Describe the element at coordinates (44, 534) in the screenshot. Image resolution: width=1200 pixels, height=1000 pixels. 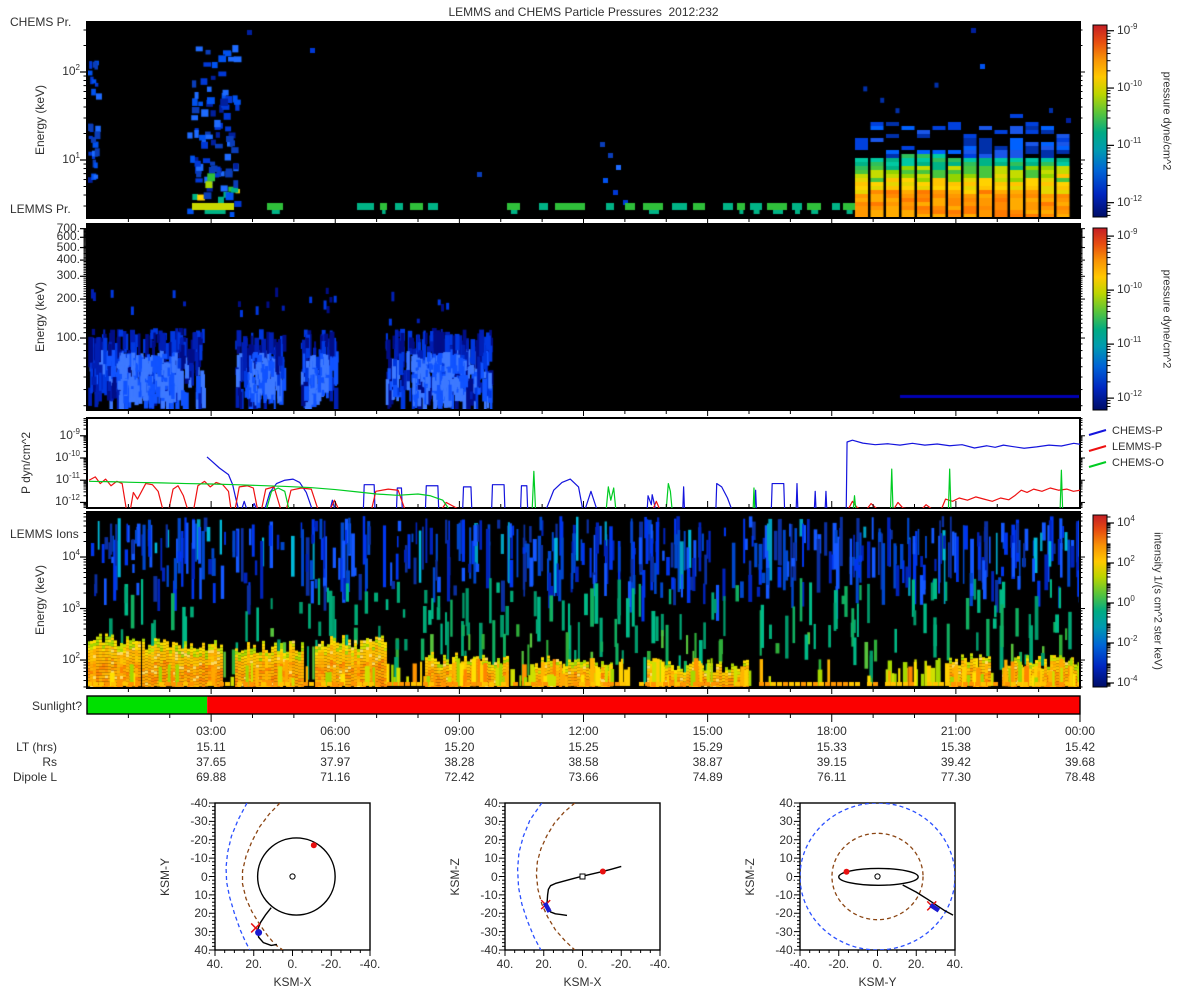
I see `panel-label-ions: LEMMS Ions` at that location.